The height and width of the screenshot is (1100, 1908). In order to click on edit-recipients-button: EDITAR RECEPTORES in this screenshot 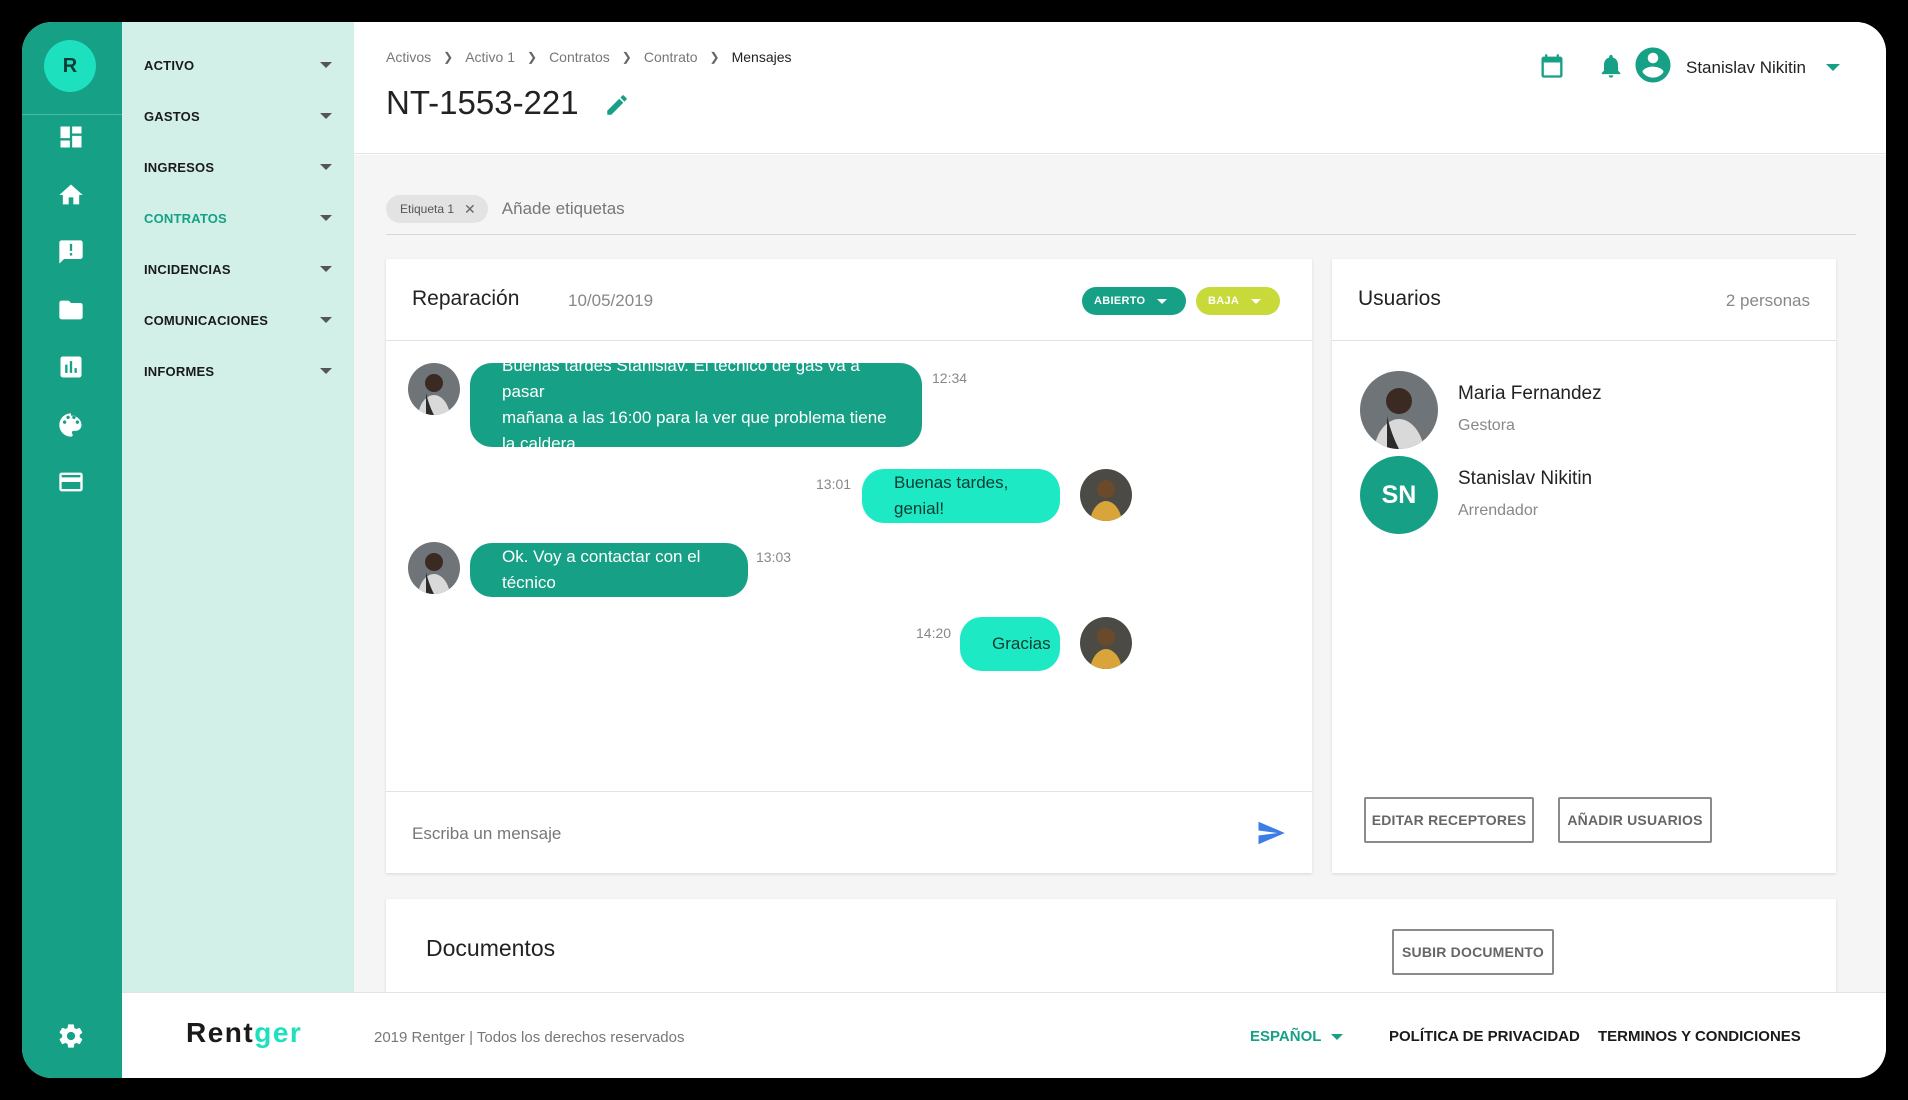, I will do `click(1449, 820)`.